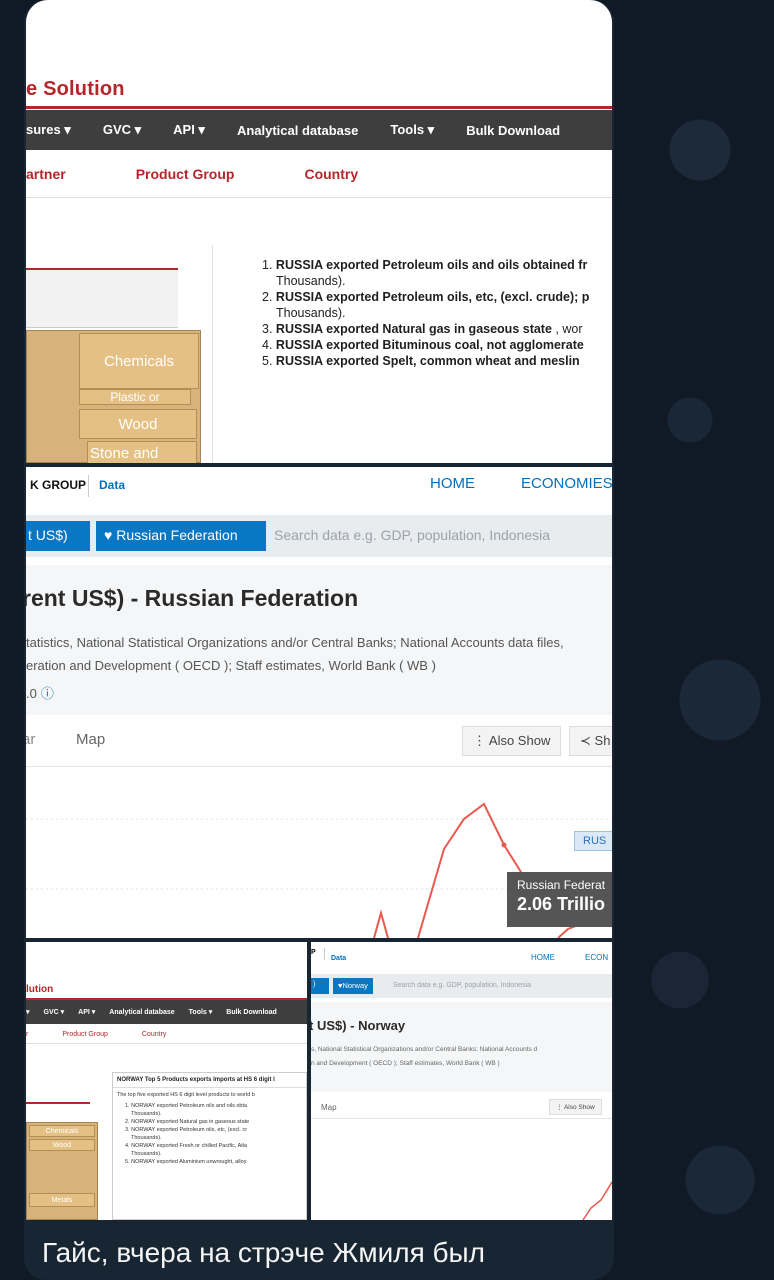 The height and width of the screenshot is (1280, 774). I want to click on map-pin-icon: ♥︎, so click(108, 535).